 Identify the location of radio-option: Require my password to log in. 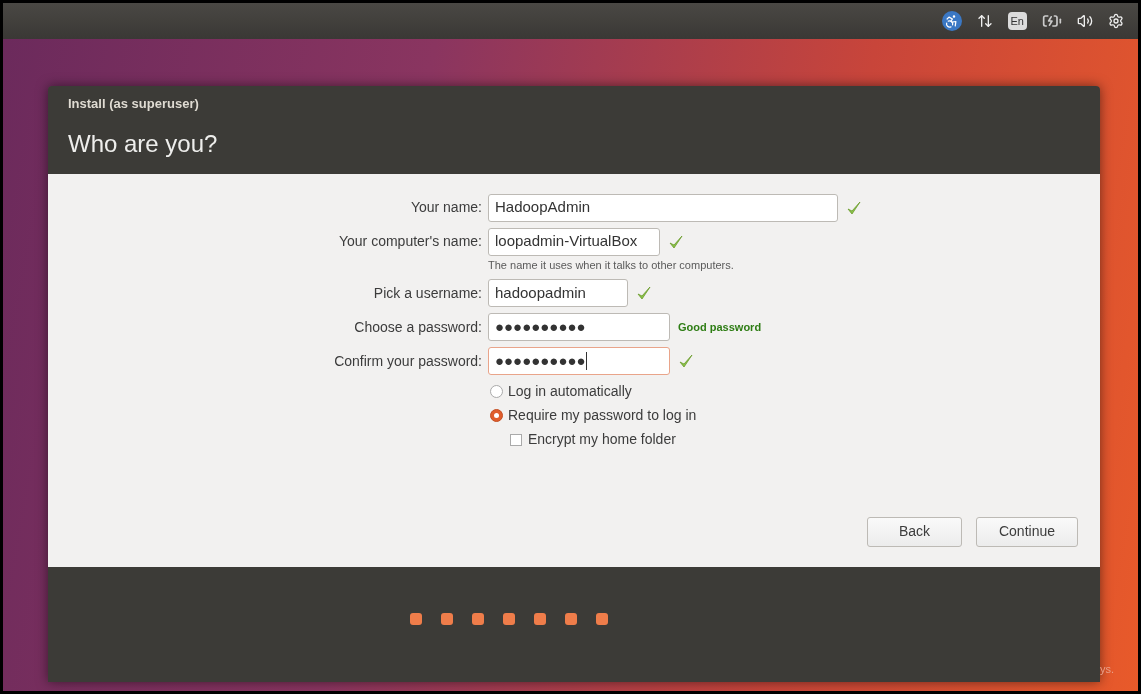
(795, 415).